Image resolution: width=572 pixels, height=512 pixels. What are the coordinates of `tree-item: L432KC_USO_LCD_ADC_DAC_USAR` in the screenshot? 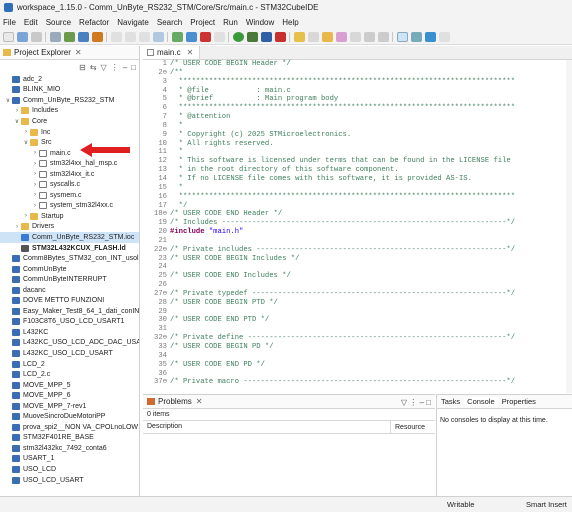 It's located at (69, 343).